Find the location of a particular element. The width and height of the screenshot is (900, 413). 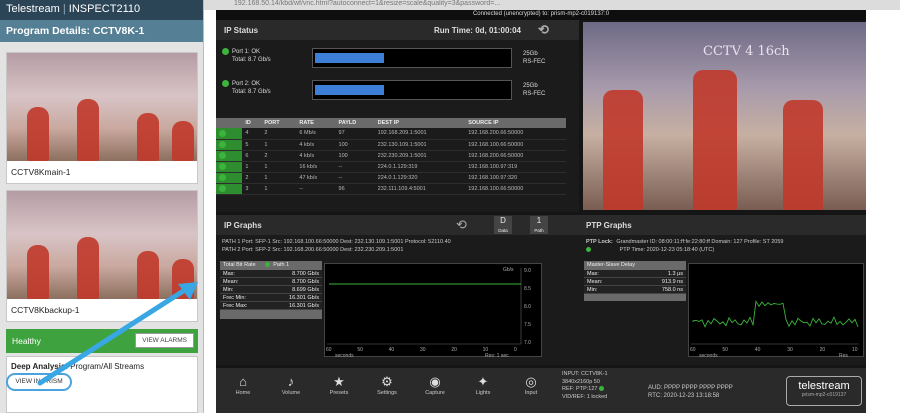

port-2-status: Port 2: OK Total: 8.7 Gb/s is located at coordinates (246, 88).